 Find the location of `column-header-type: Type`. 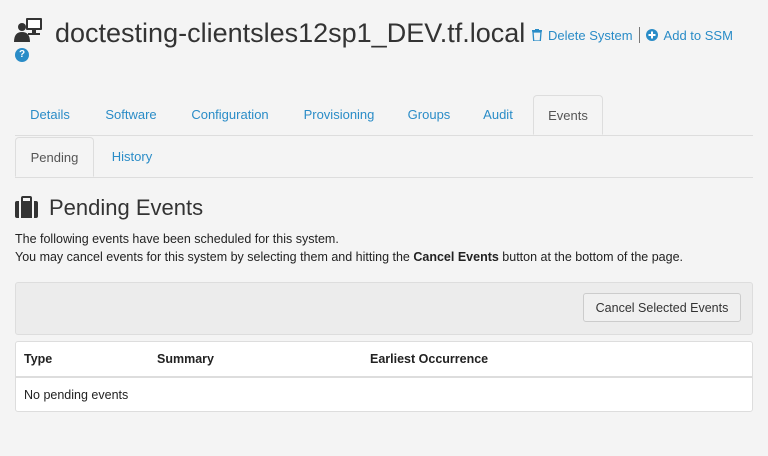

column-header-type: Type is located at coordinates (38, 359).